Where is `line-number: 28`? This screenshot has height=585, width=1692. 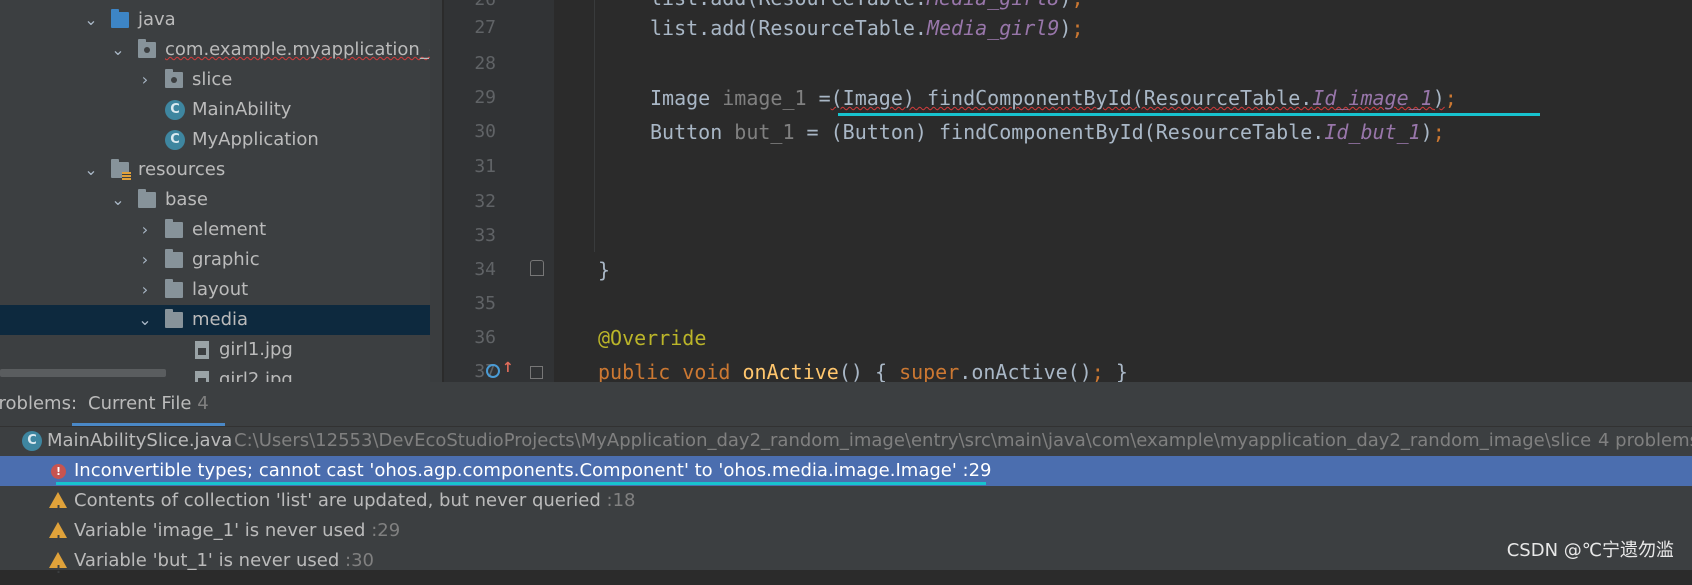
line-number: 28 is located at coordinates (485, 63).